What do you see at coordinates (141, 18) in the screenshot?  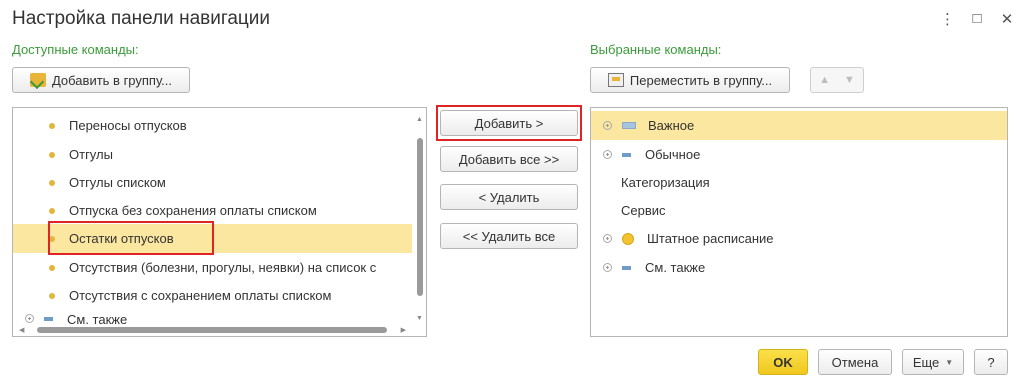 I see `dialog-title: Настройка панели навигации` at bounding box center [141, 18].